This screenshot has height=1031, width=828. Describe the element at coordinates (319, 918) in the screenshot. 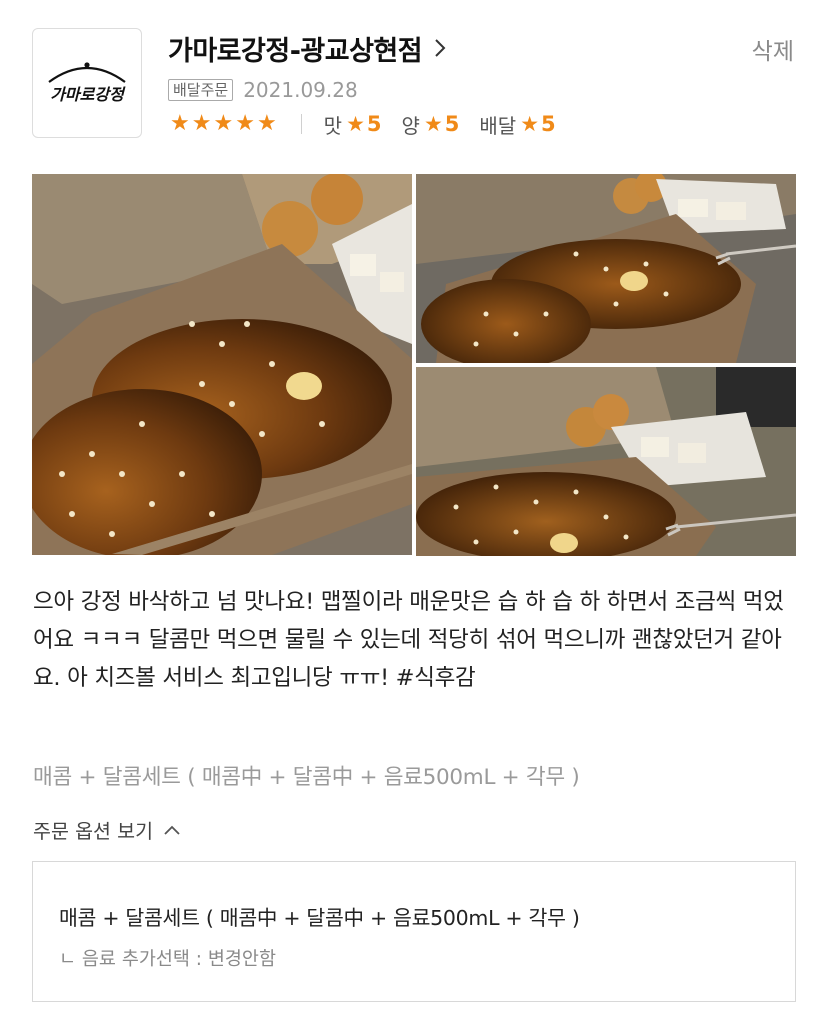

I see `order-option-main: 매콤 + 달콤세트 ( 매콤中 + 달콤中 + 음료500mL + 각무 )` at that location.